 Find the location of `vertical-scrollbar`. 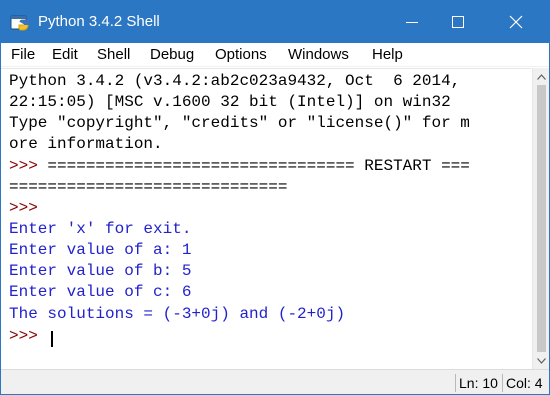

vertical-scrollbar is located at coordinates (540, 218).